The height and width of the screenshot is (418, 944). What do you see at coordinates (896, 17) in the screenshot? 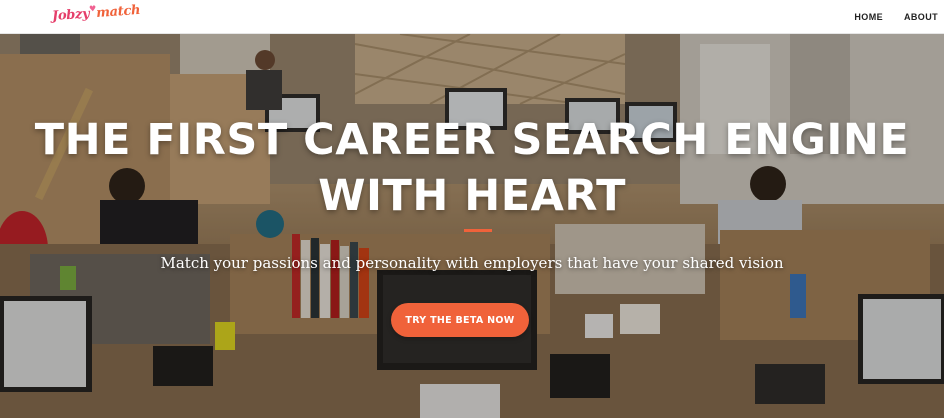
I see `nav-links: HOME ABOUT` at bounding box center [896, 17].